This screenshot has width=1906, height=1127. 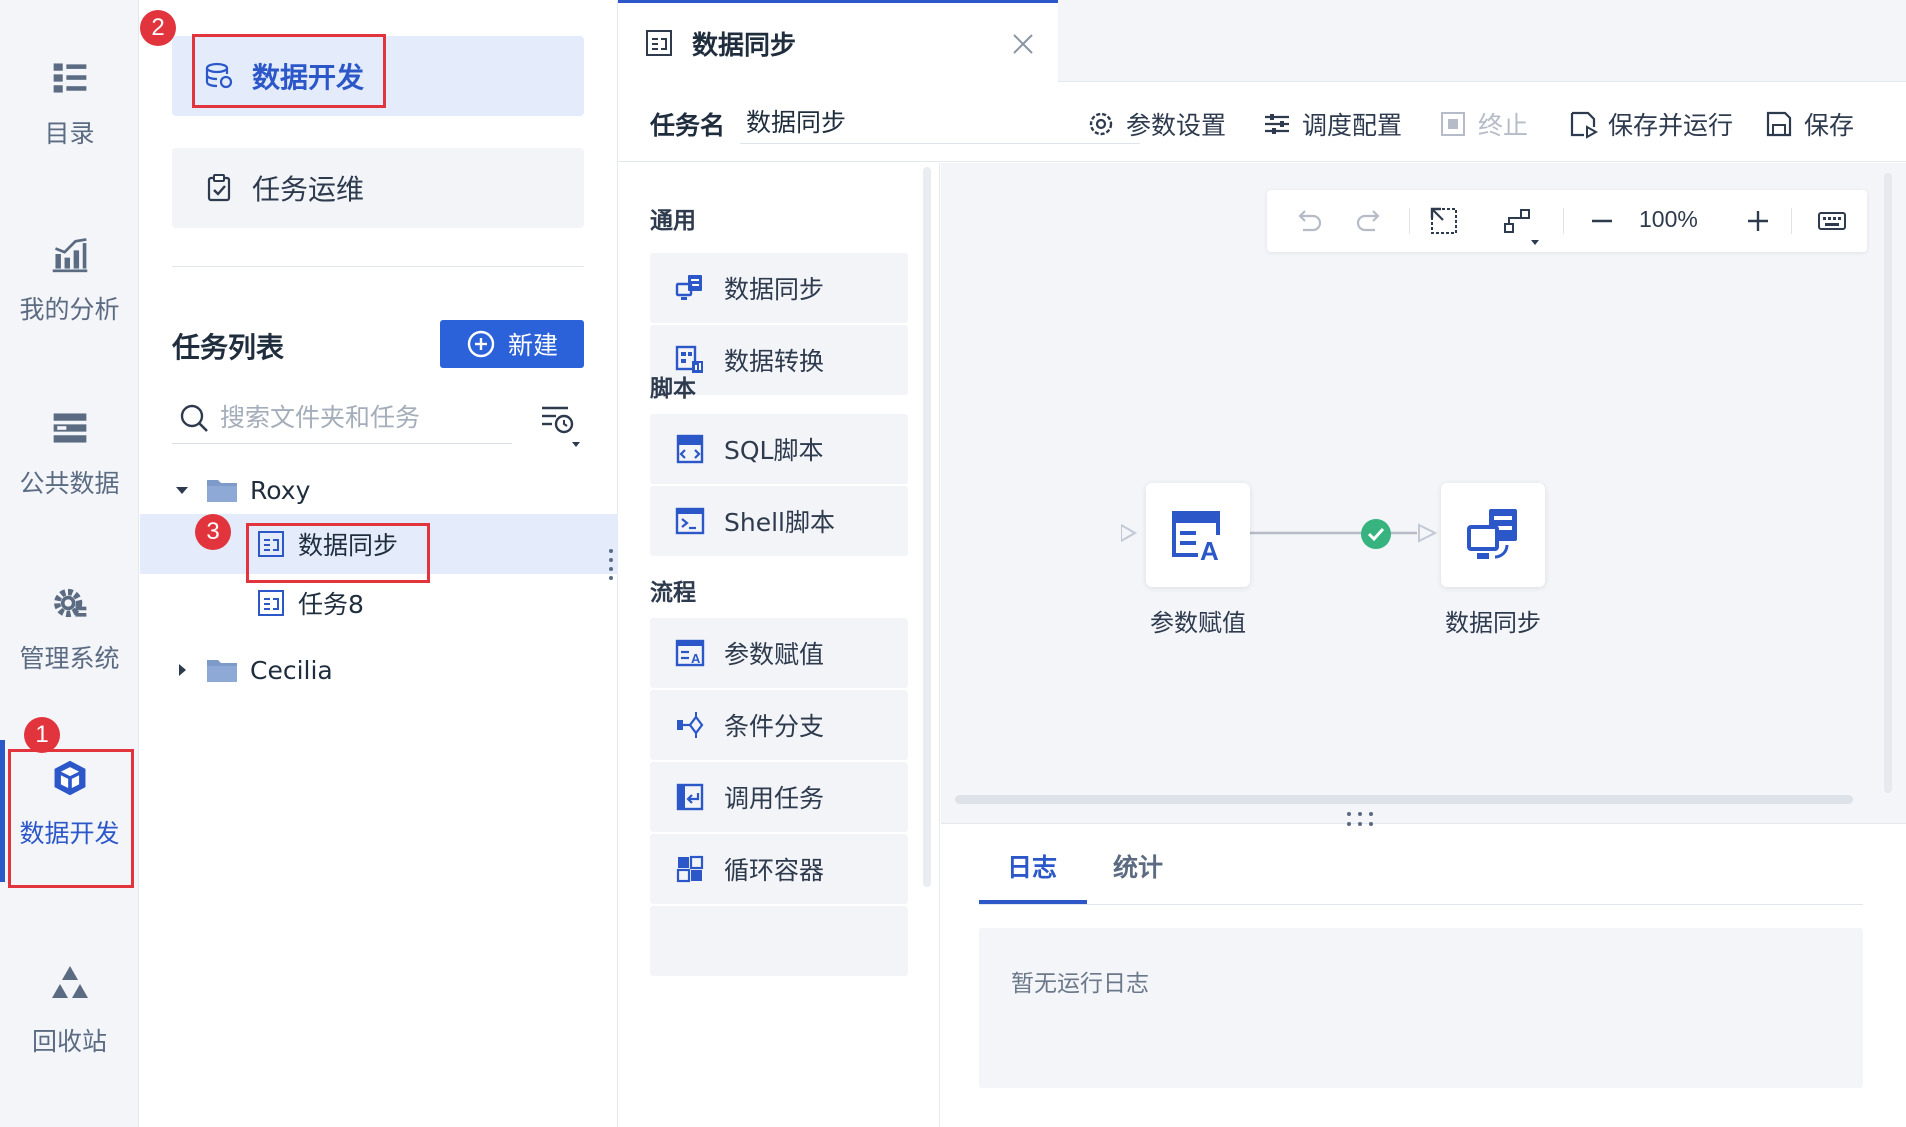 What do you see at coordinates (69, 78) in the screenshot?
I see `catalog-icon` at bounding box center [69, 78].